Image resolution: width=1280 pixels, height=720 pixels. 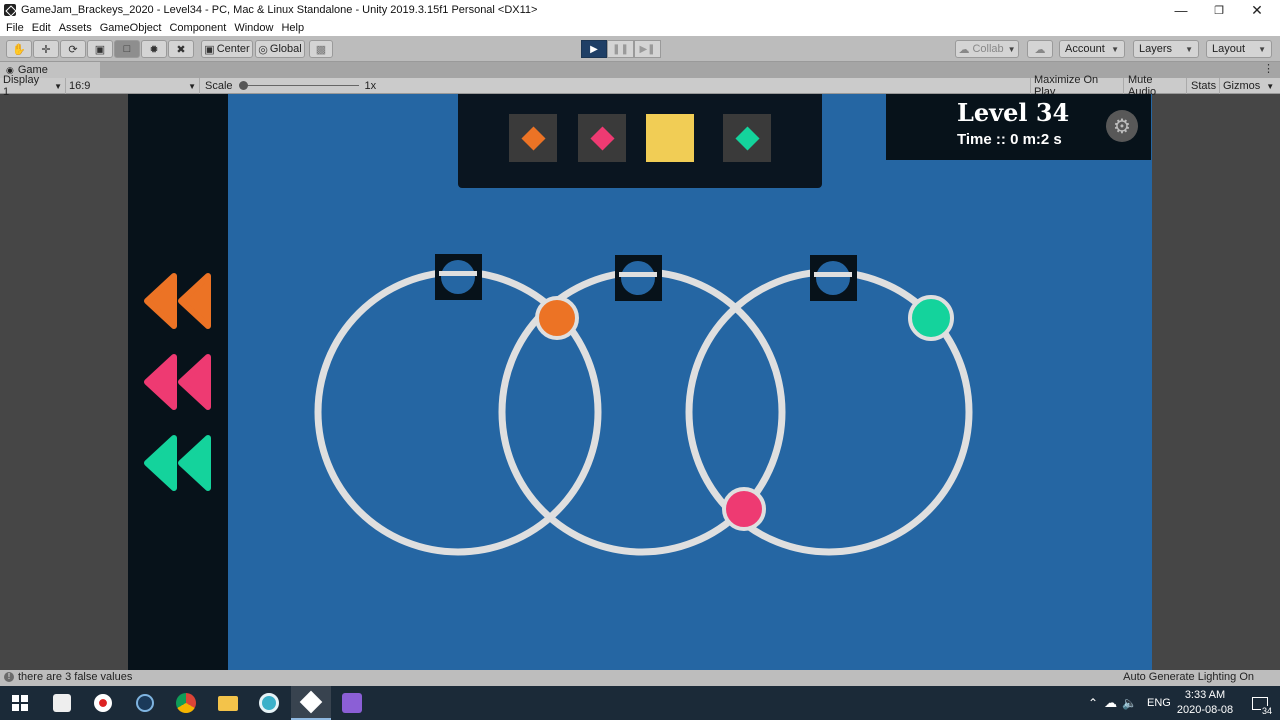 I want to click on taskbar-unity-hub, so click(x=62, y=703).